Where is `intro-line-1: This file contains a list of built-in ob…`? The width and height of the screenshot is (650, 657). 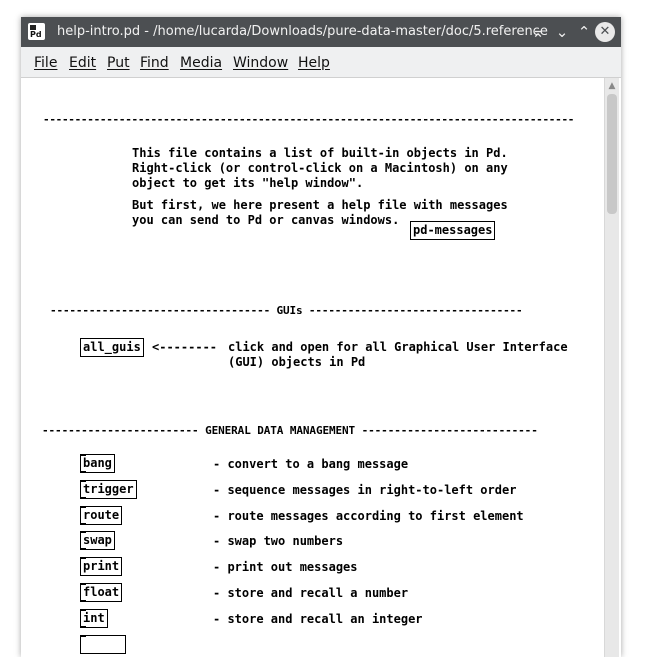 intro-line-1: This file contains a list of built-in ob… is located at coordinates (320, 153).